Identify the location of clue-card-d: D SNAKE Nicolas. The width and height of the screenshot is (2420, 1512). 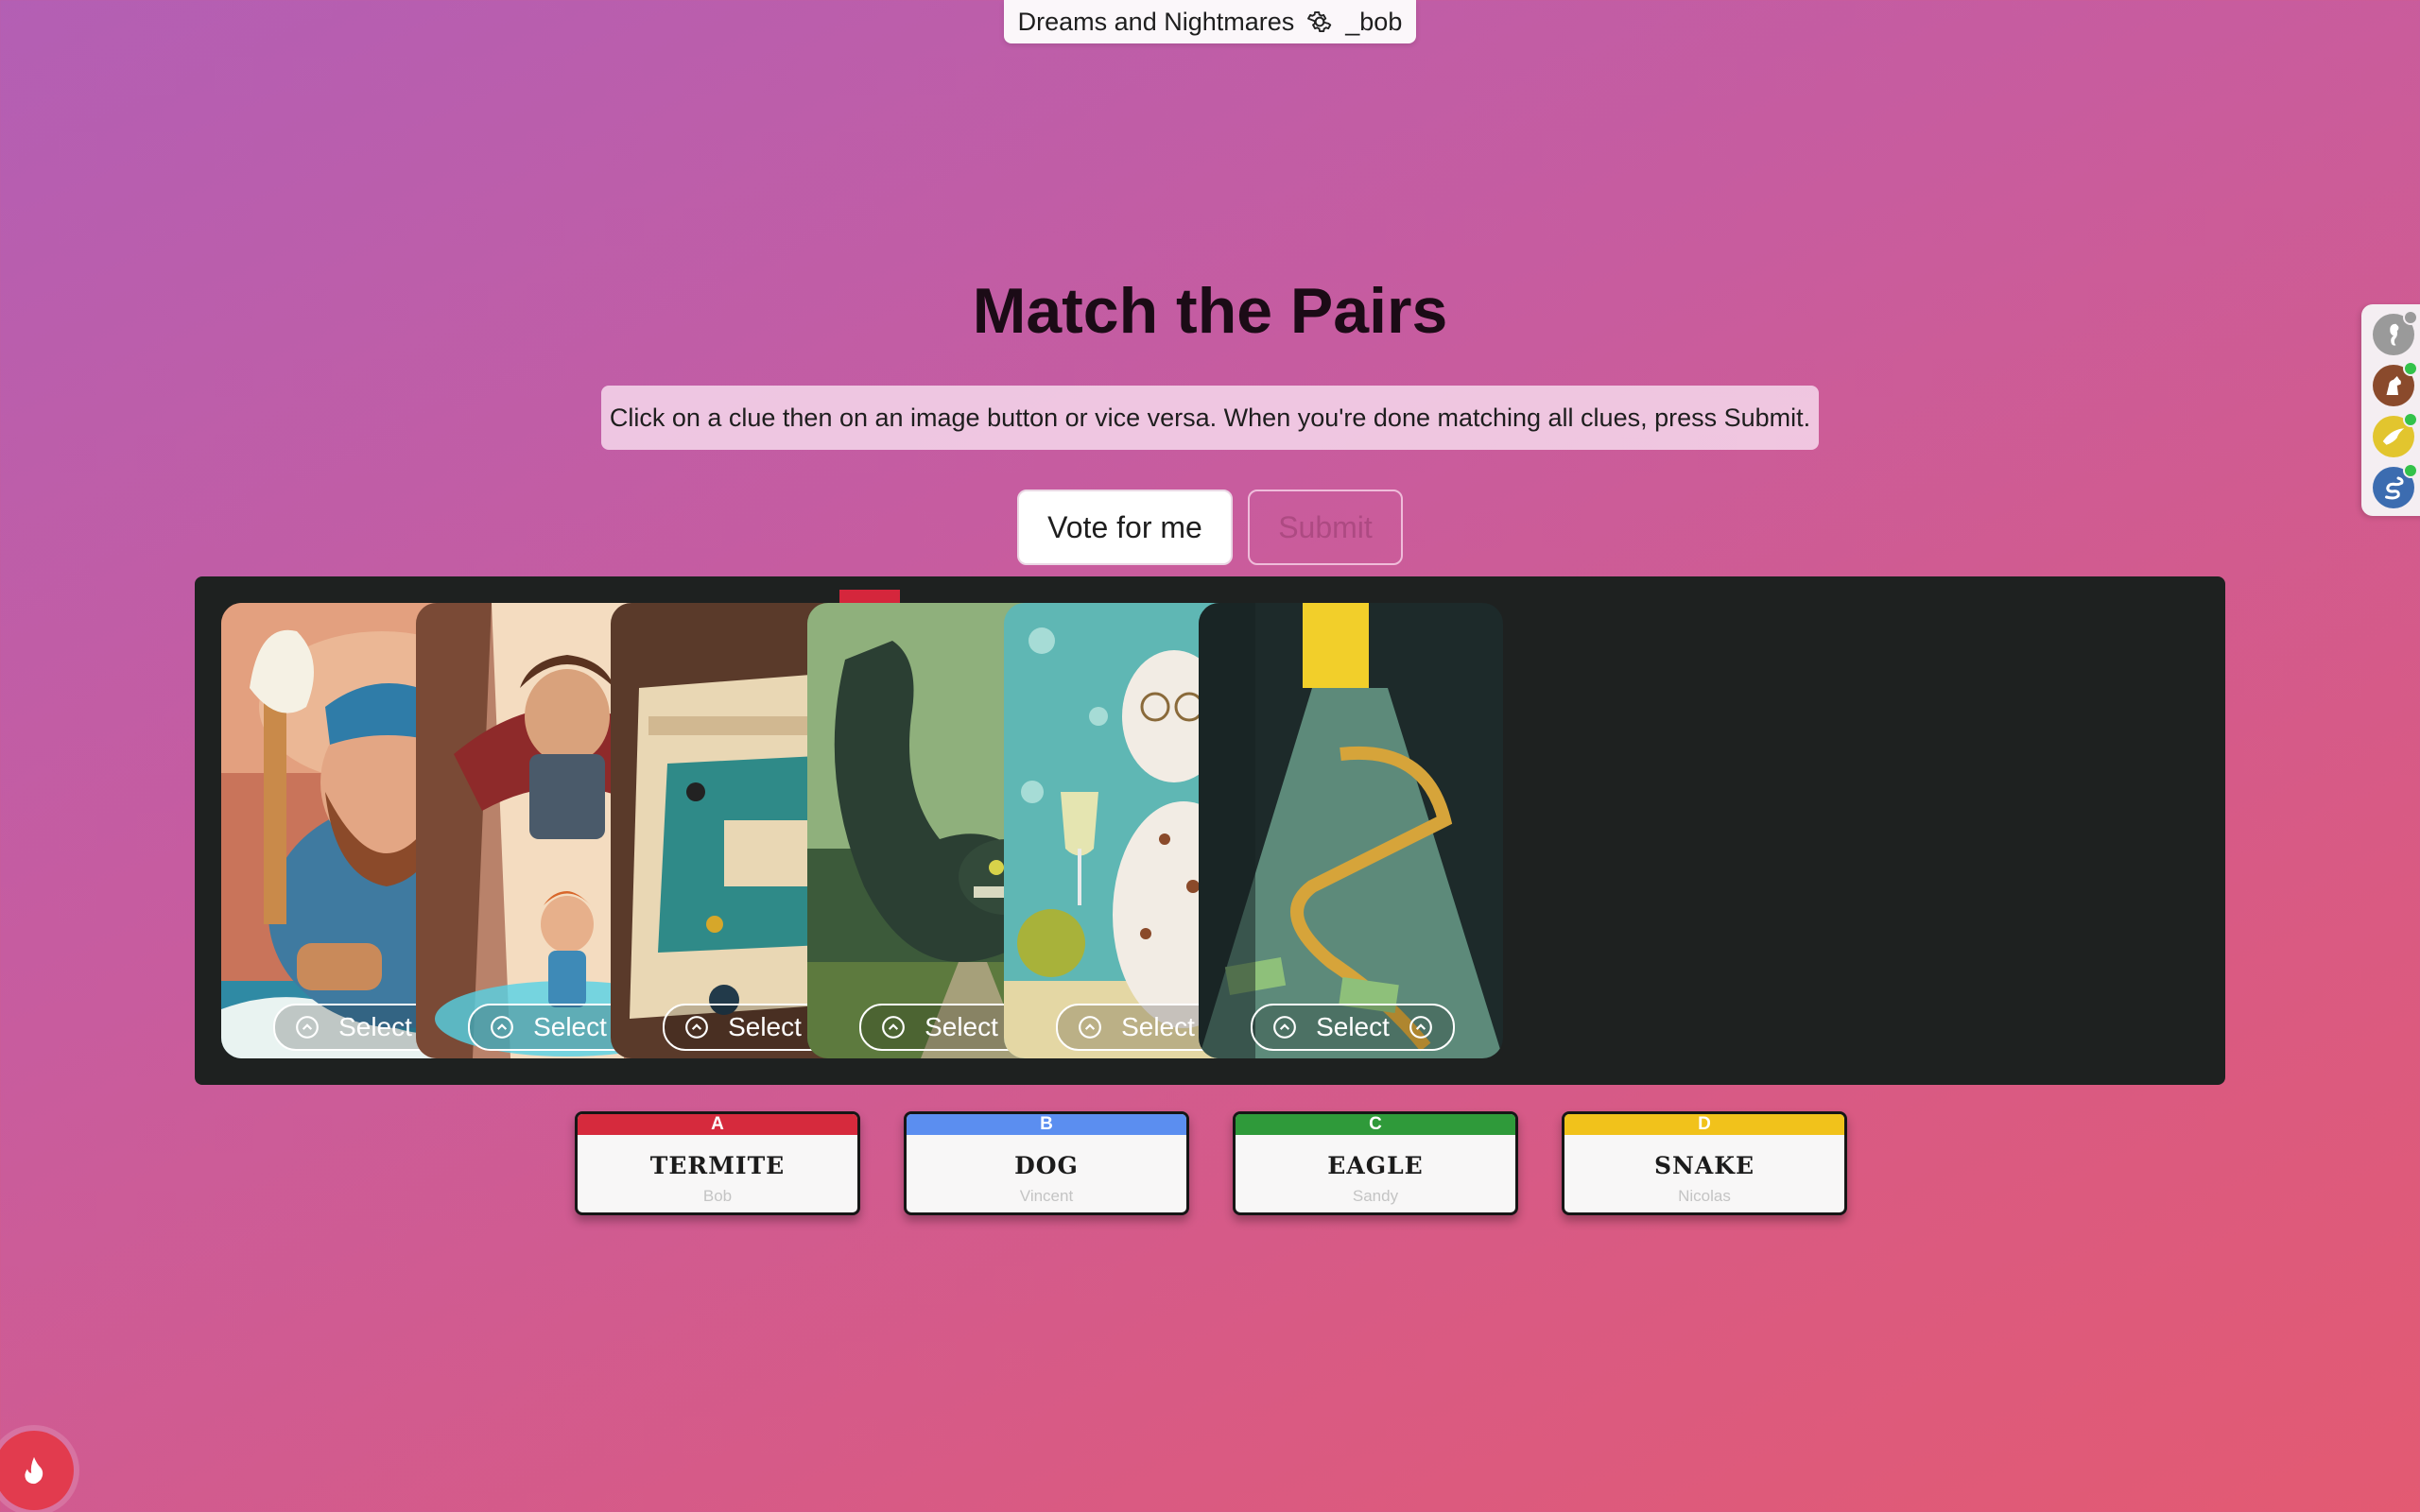
(1704, 1163).